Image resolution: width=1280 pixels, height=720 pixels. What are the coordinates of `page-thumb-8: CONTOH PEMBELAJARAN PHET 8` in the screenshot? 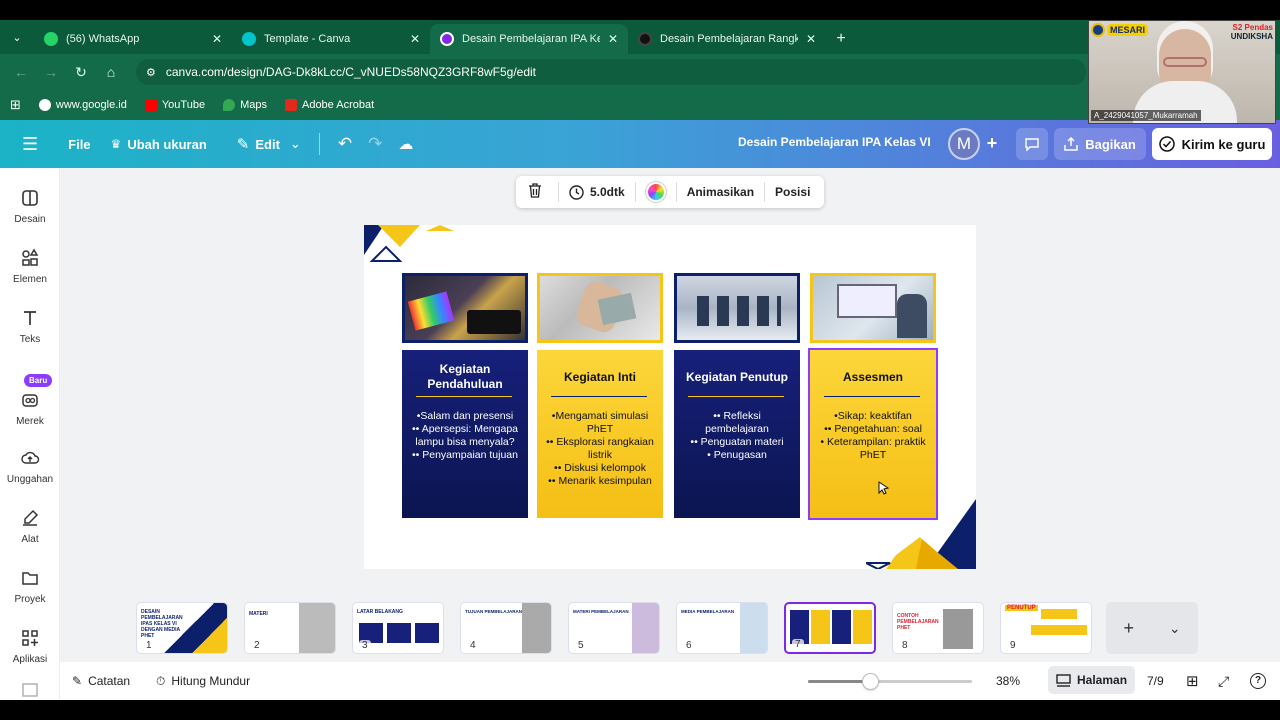 It's located at (938, 628).